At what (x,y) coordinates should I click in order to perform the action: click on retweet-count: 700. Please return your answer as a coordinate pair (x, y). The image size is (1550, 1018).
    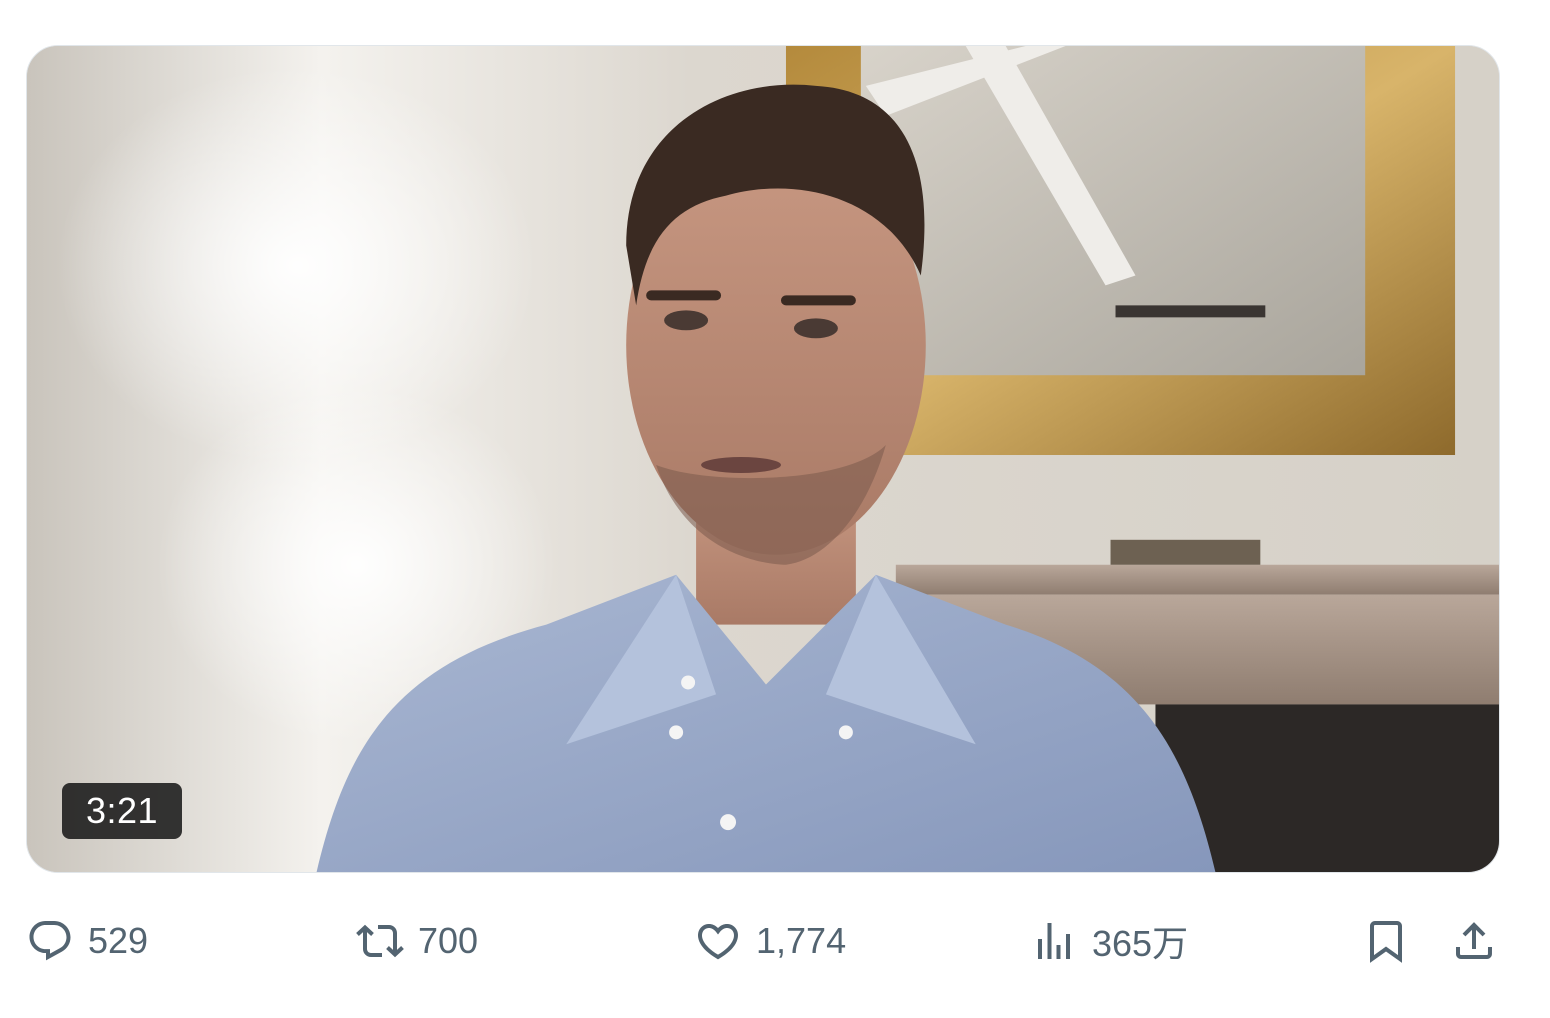
    Looking at the image, I should click on (448, 940).